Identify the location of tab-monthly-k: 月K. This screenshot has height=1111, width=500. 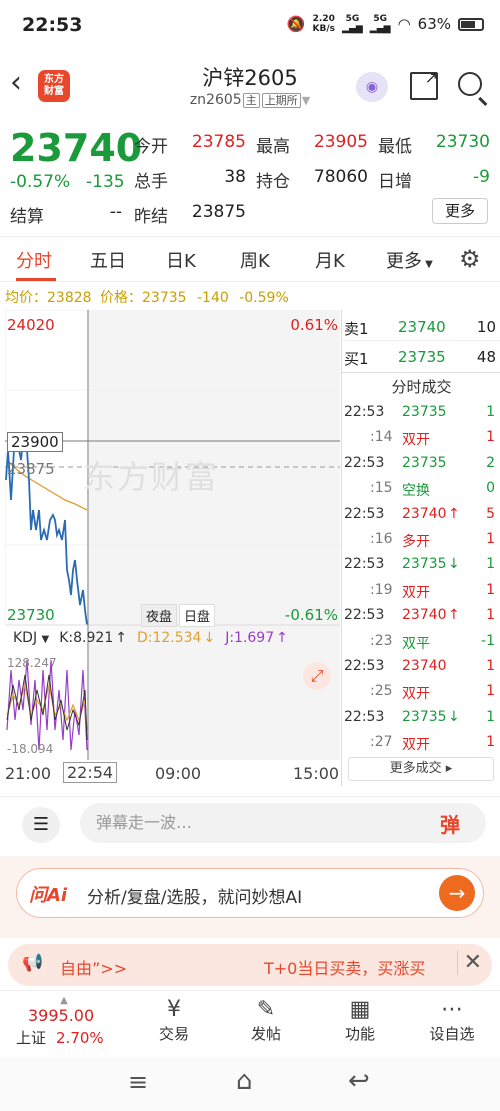
(330, 260).